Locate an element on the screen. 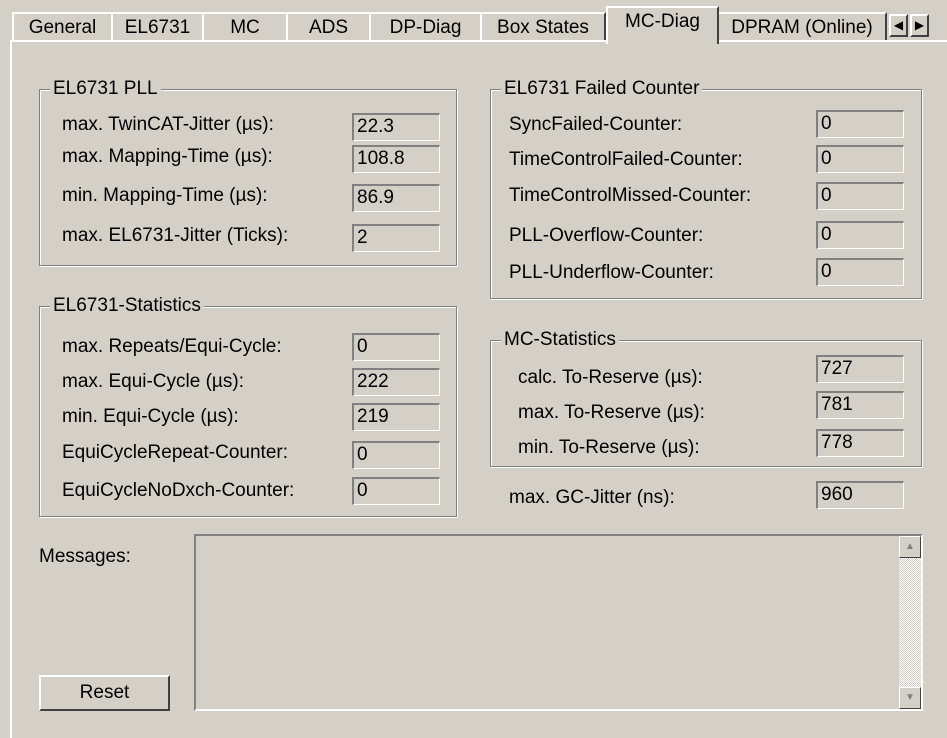  pll-field-twincat-jitter: 22.3 is located at coordinates (396, 127).